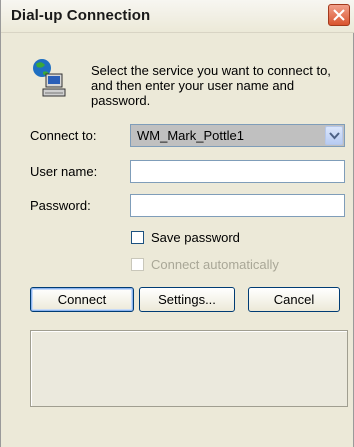  Describe the element at coordinates (215, 264) in the screenshot. I see `connect-automatically-label: Connect automatically` at that location.